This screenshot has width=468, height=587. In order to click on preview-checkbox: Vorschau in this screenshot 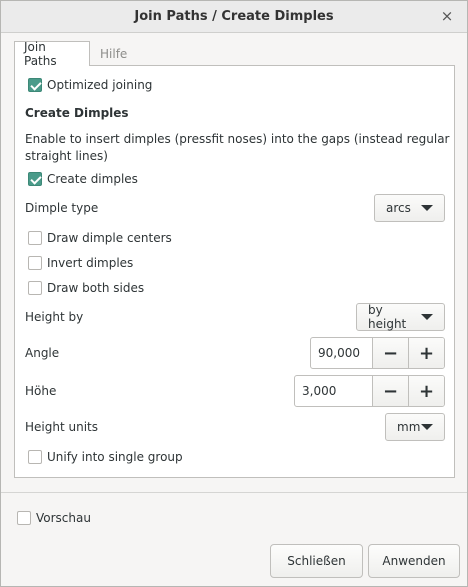, I will do `click(54, 518)`.